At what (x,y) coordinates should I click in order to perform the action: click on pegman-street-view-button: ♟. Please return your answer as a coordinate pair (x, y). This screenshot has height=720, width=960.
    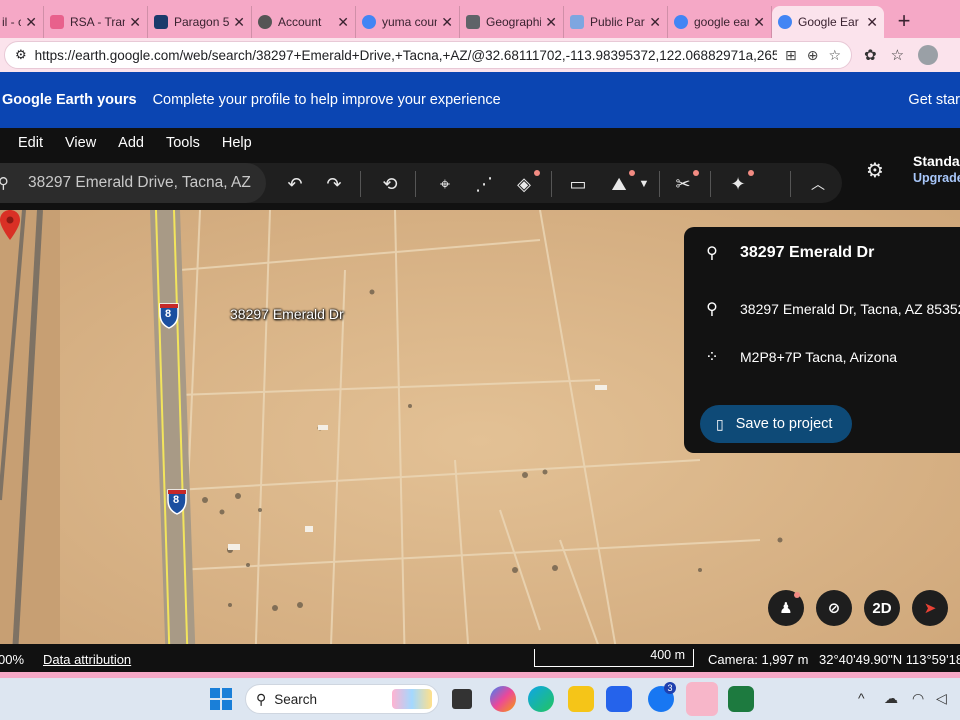
    Looking at the image, I should click on (786, 608).